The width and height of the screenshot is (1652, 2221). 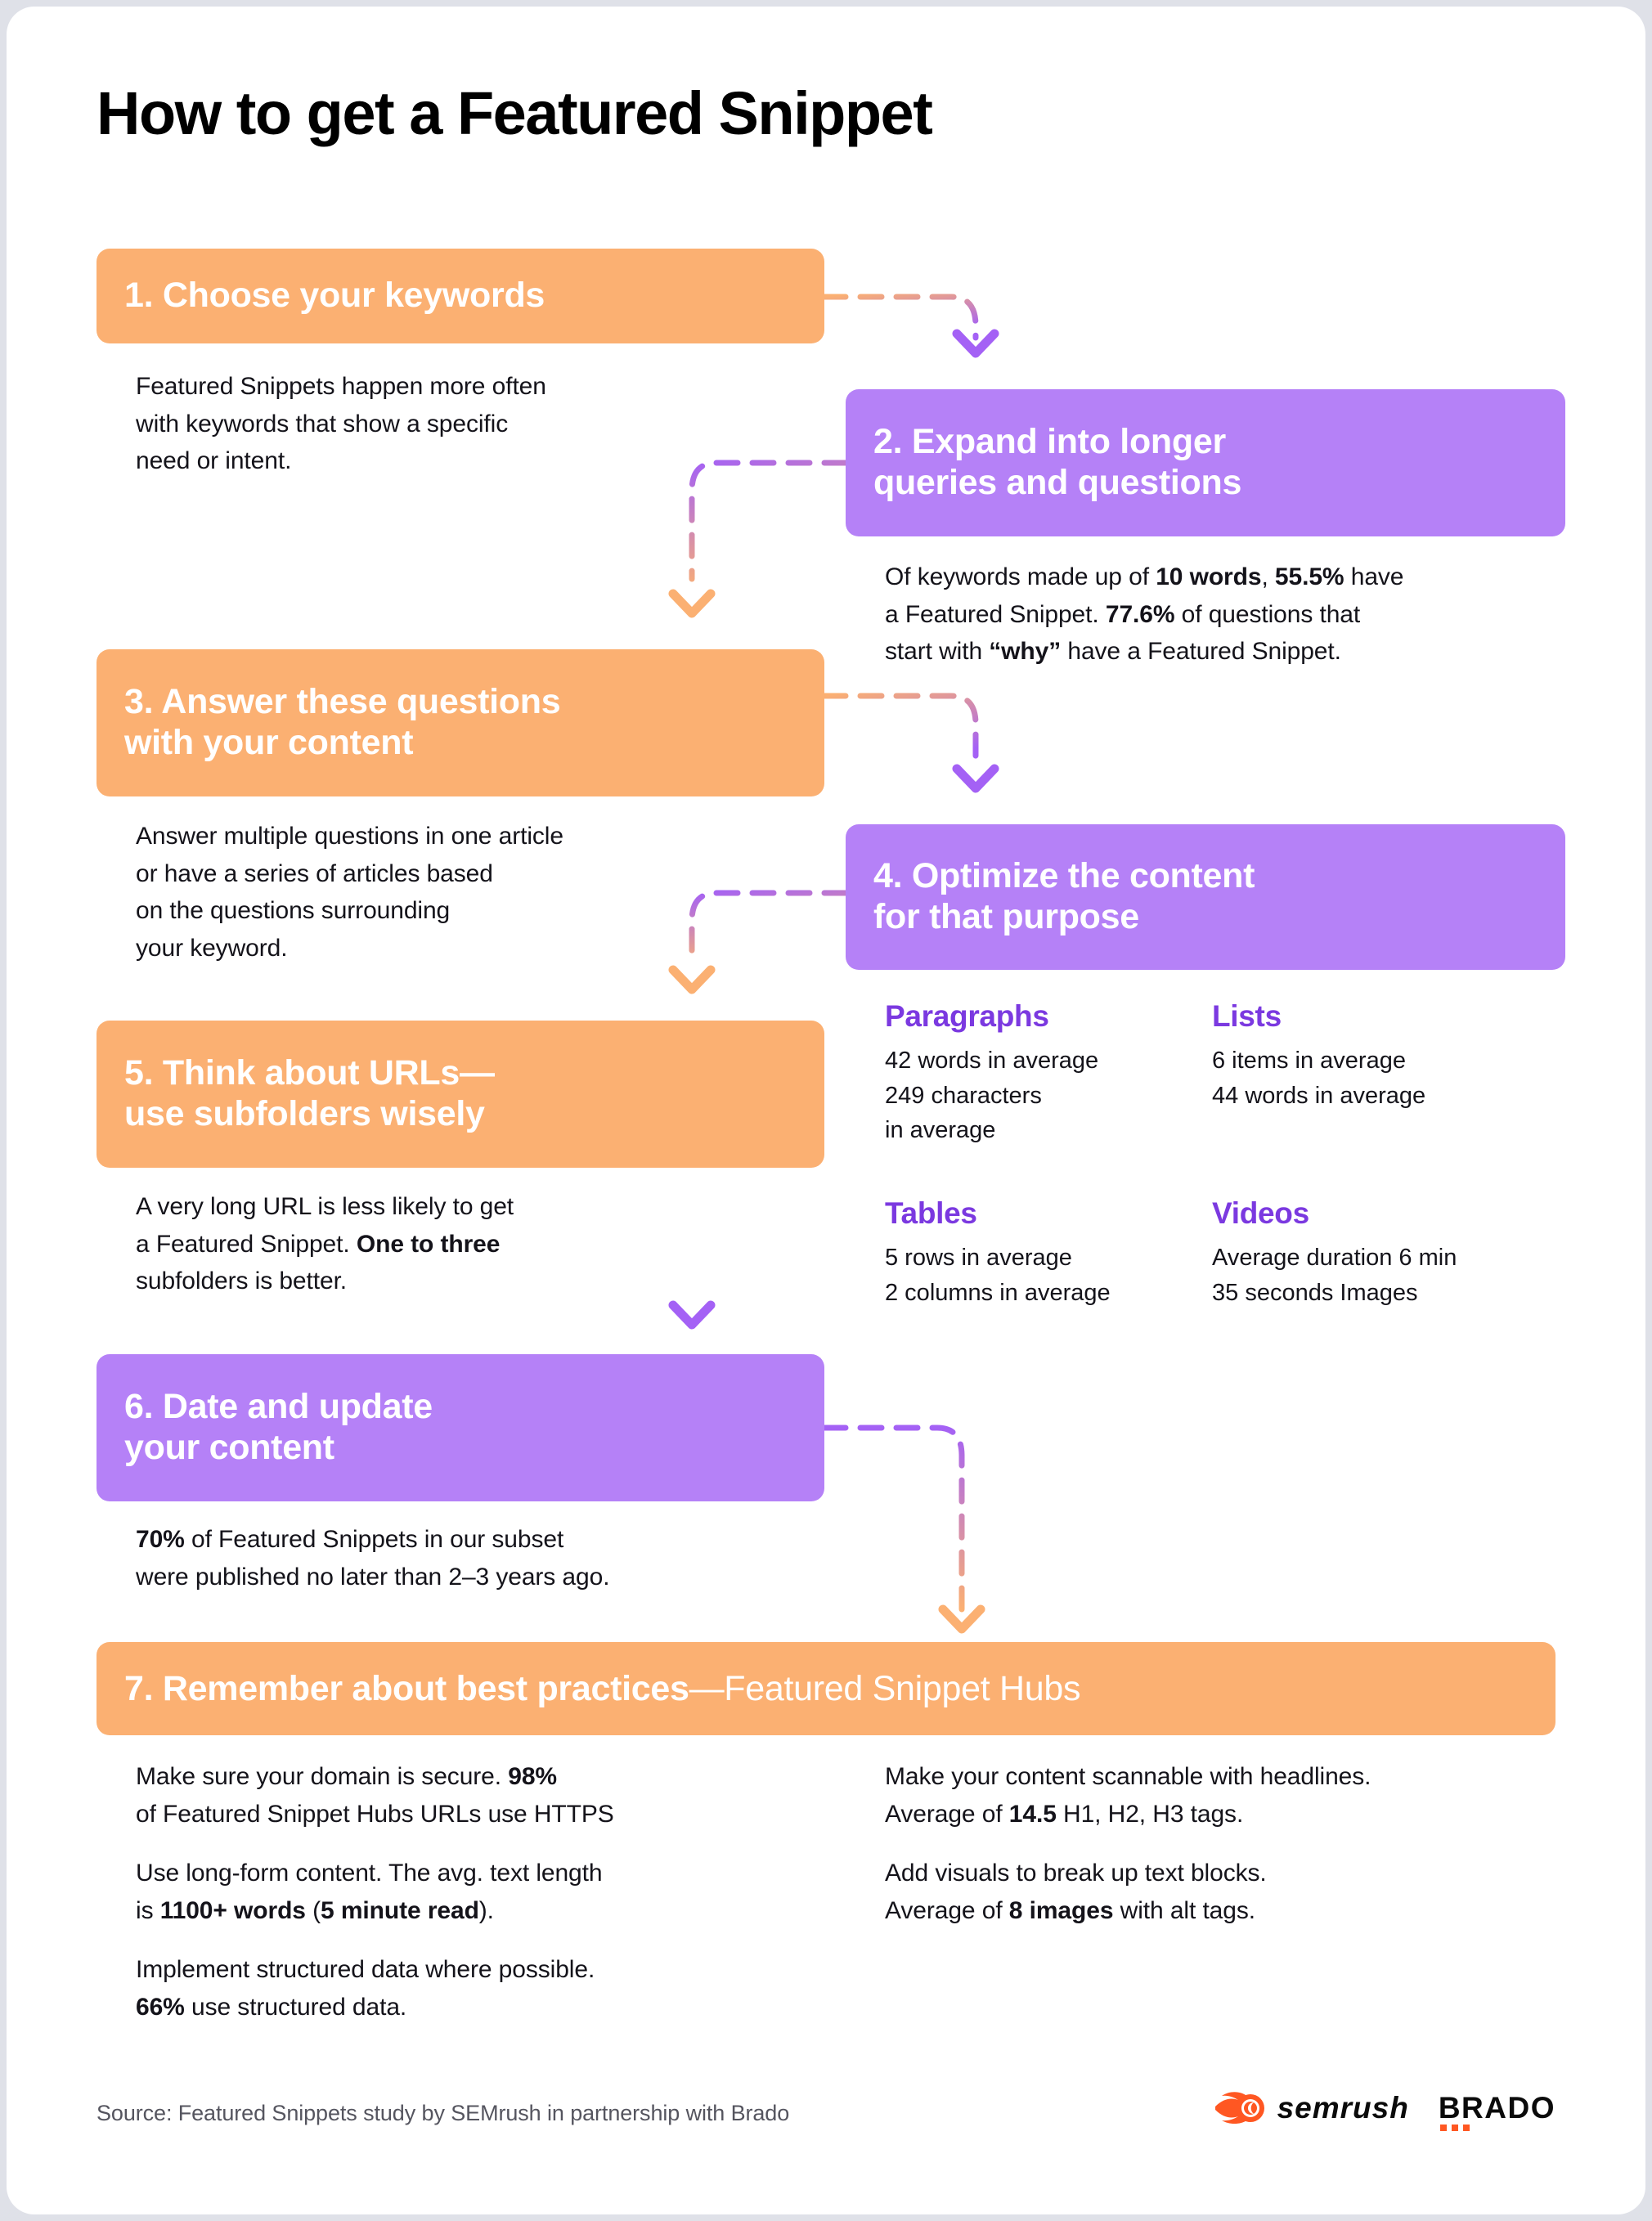 I want to click on brado-logo: BRADO, so click(x=1497, y=2111).